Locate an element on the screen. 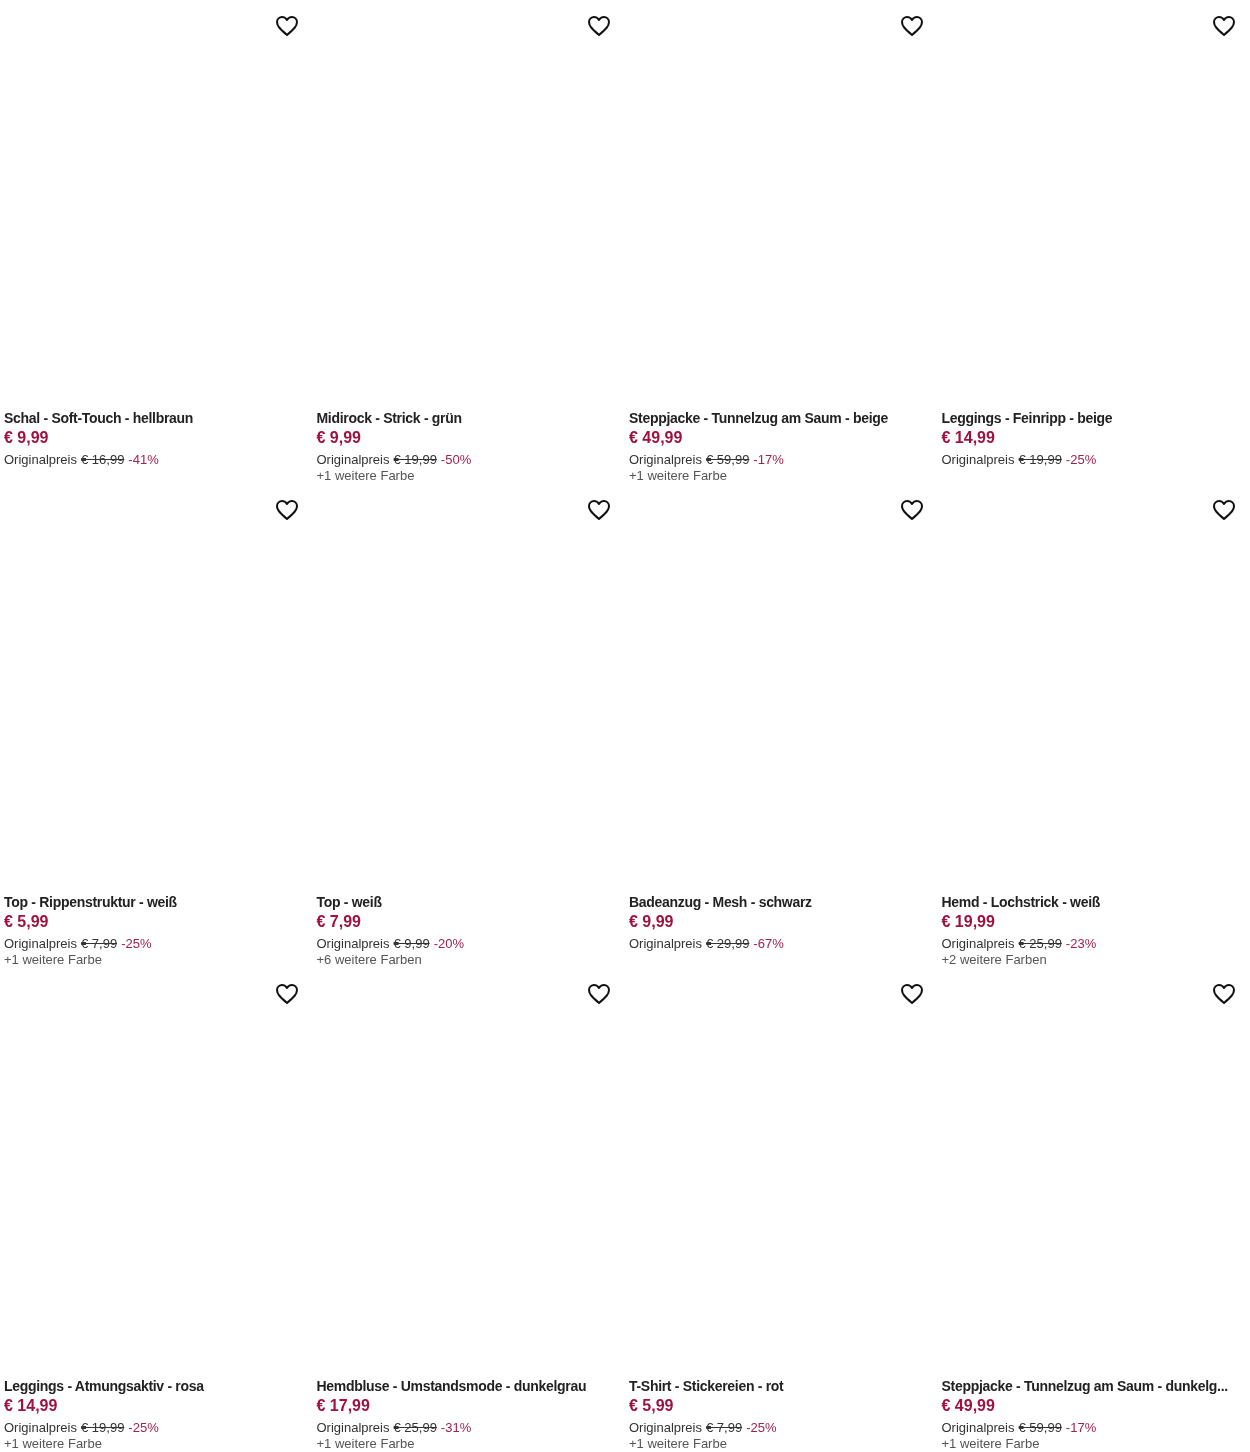 The width and height of the screenshot is (1250, 1452). product-title: Hemd - Lochstrick - weiß is located at coordinates (1093, 902).